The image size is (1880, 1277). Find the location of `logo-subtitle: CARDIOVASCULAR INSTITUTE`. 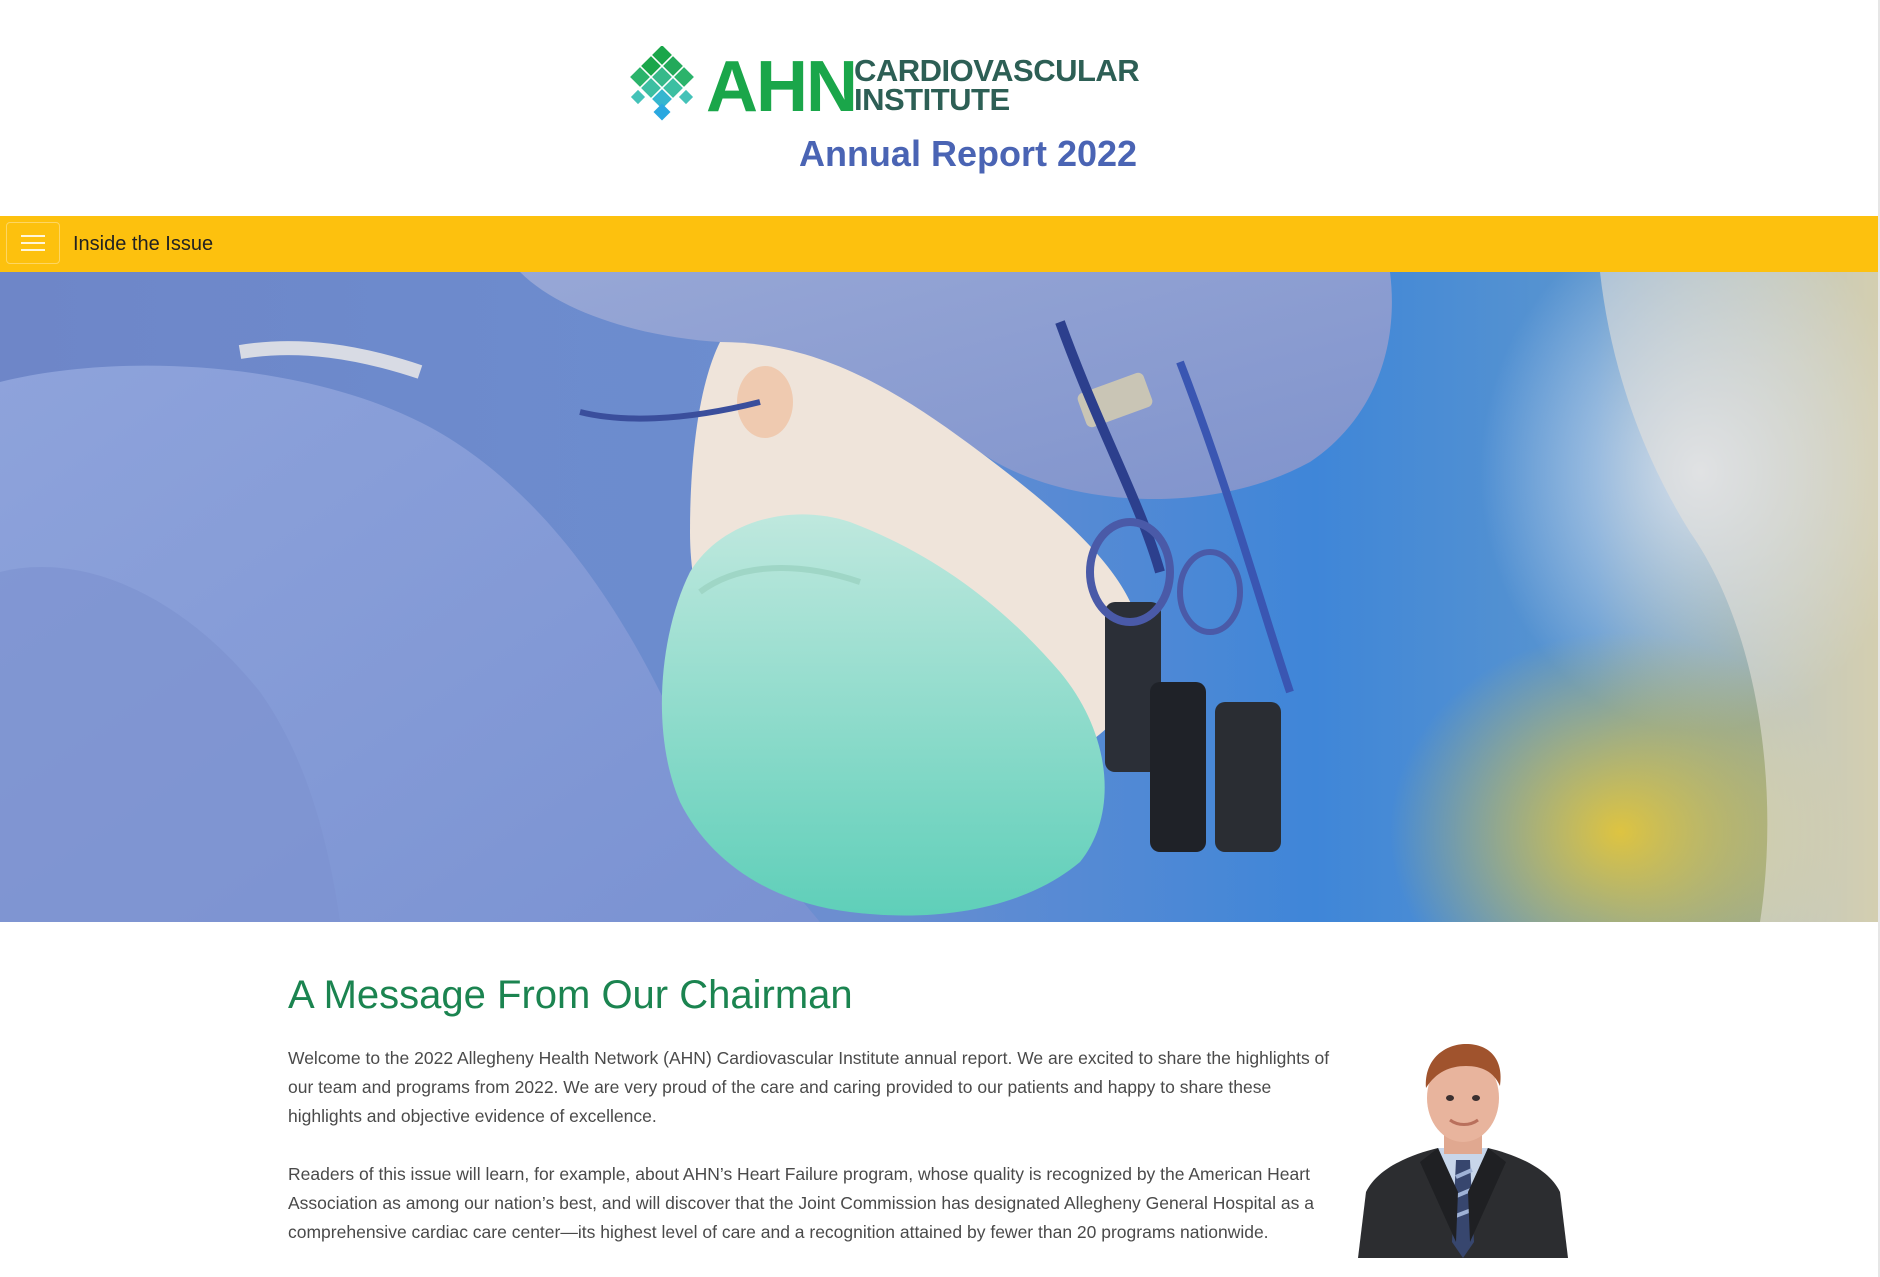

logo-subtitle: CARDIOVASCULAR INSTITUTE is located at coordinates (997, 85).